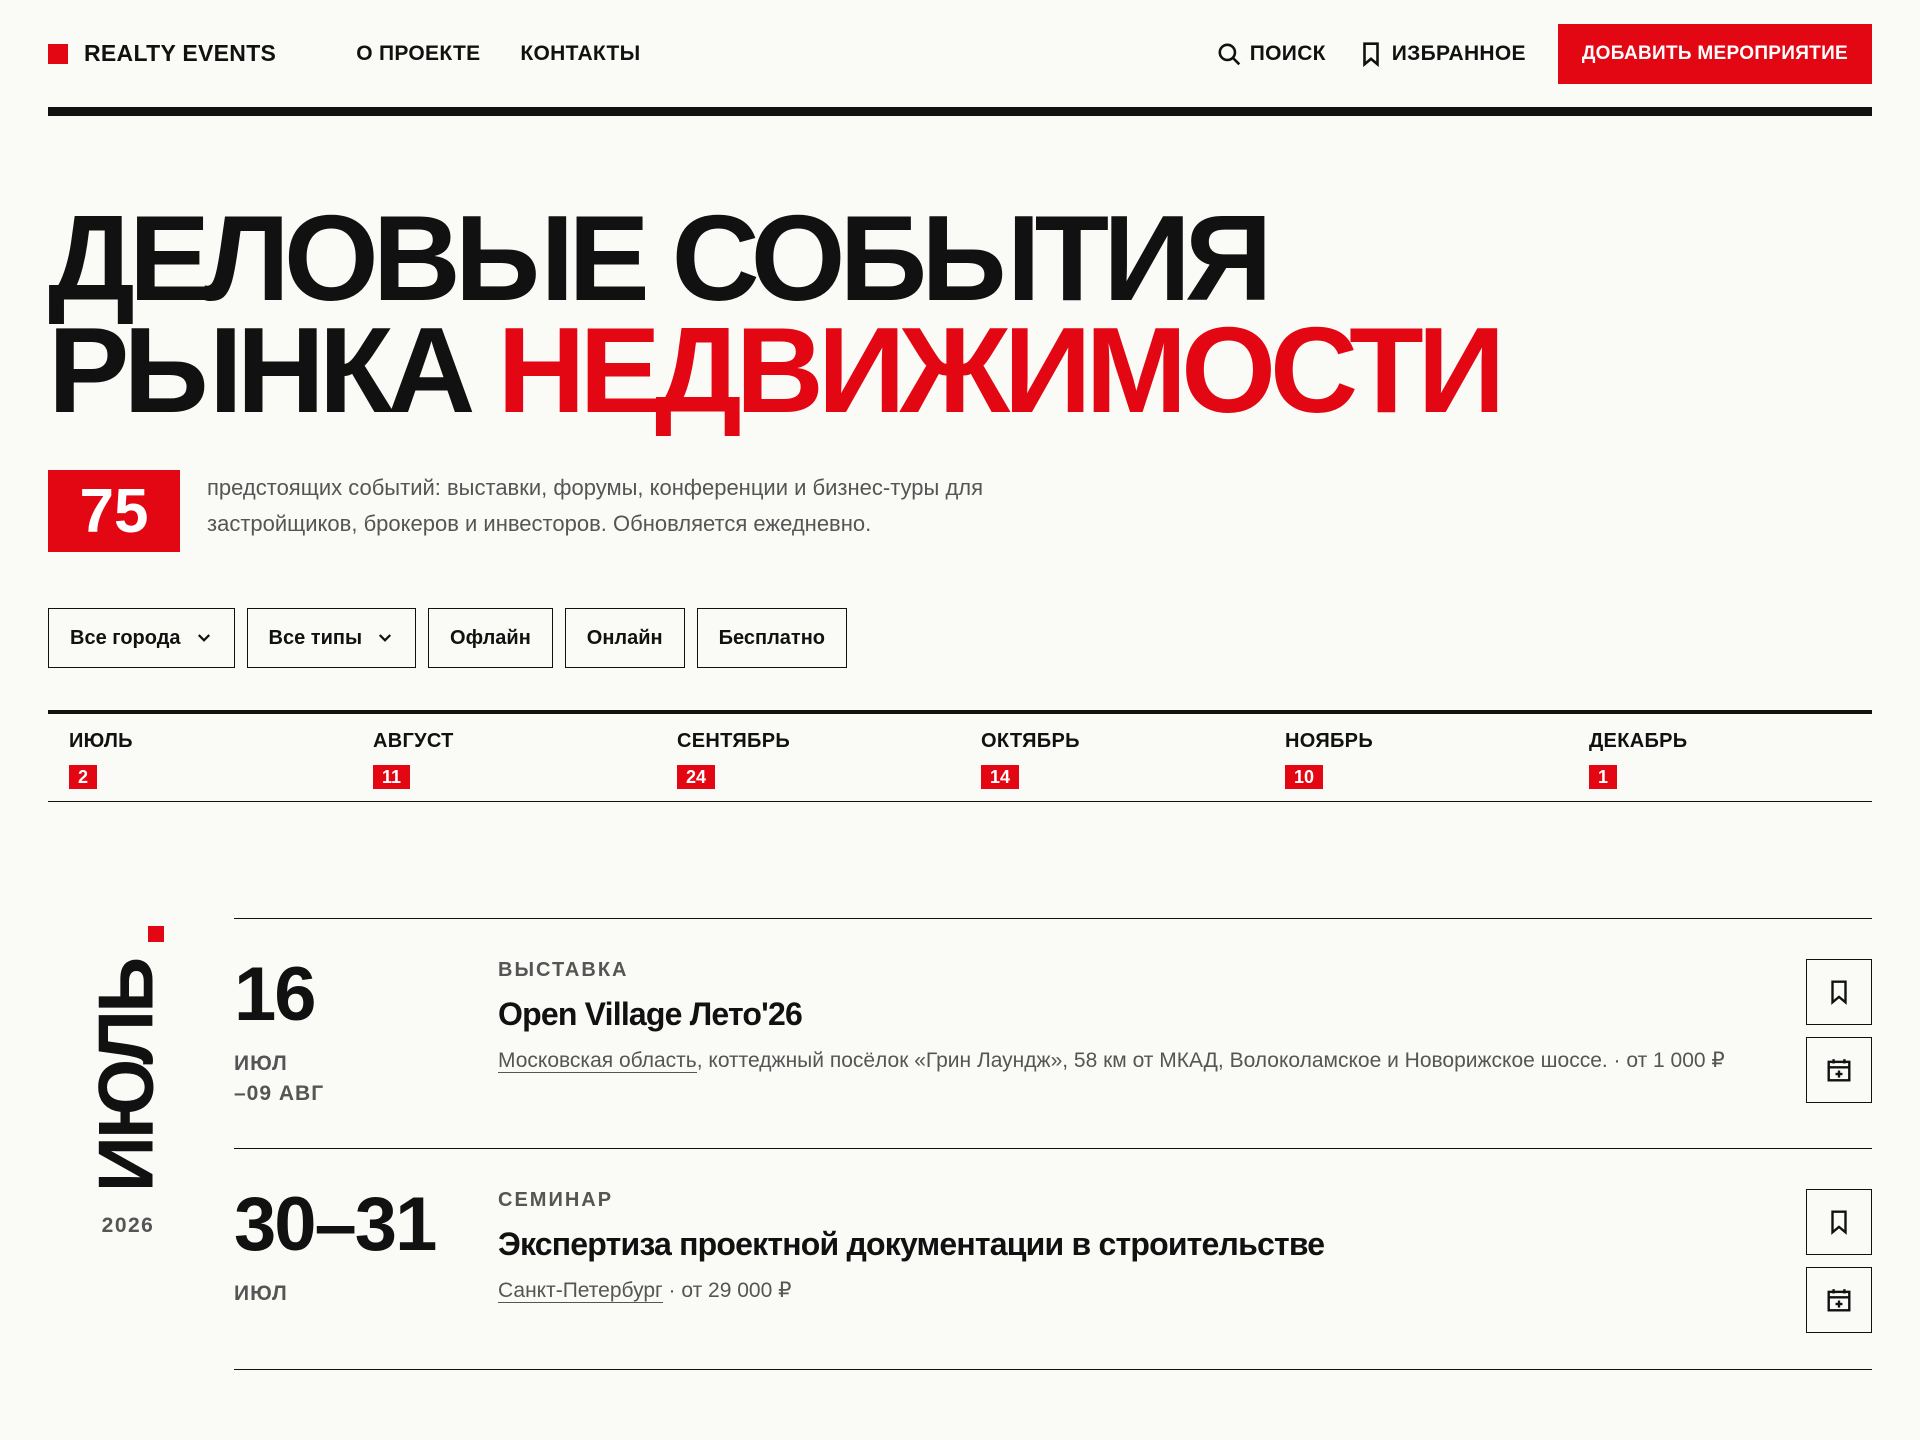  I want to click on online-filter-button: Онлайн, so click(624, 638).